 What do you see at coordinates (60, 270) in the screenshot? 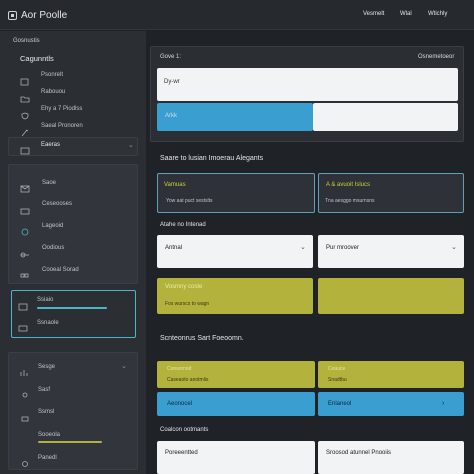
I see `sidebar-item-9: Cooeal Sorad` at bounding box center [60, 270].